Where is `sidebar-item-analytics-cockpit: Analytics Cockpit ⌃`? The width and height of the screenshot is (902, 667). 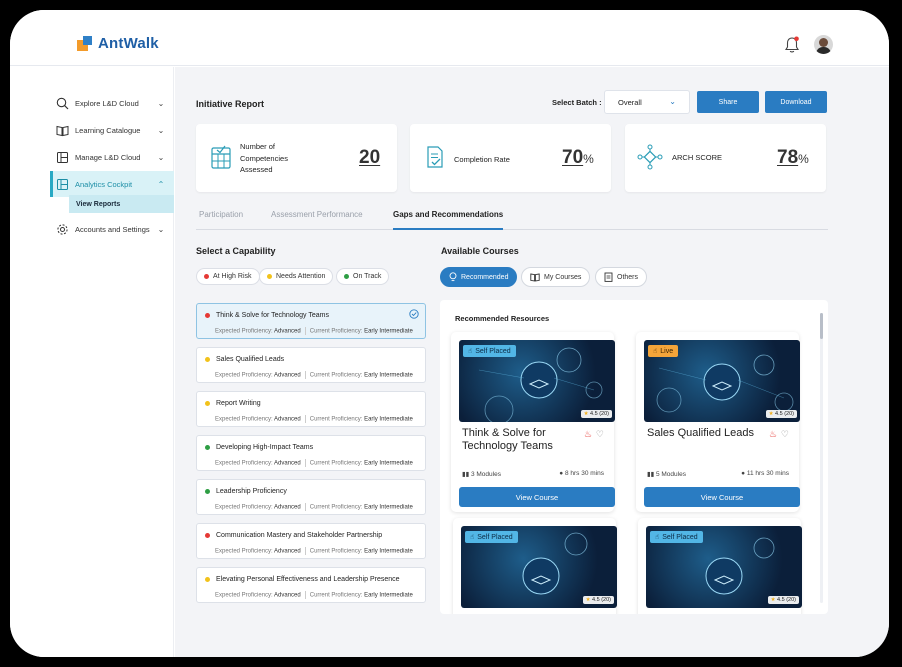
sidebar-item-analytics-cockpit: Analytics Cockpit ⌃ is located at coordinates (112, 184).